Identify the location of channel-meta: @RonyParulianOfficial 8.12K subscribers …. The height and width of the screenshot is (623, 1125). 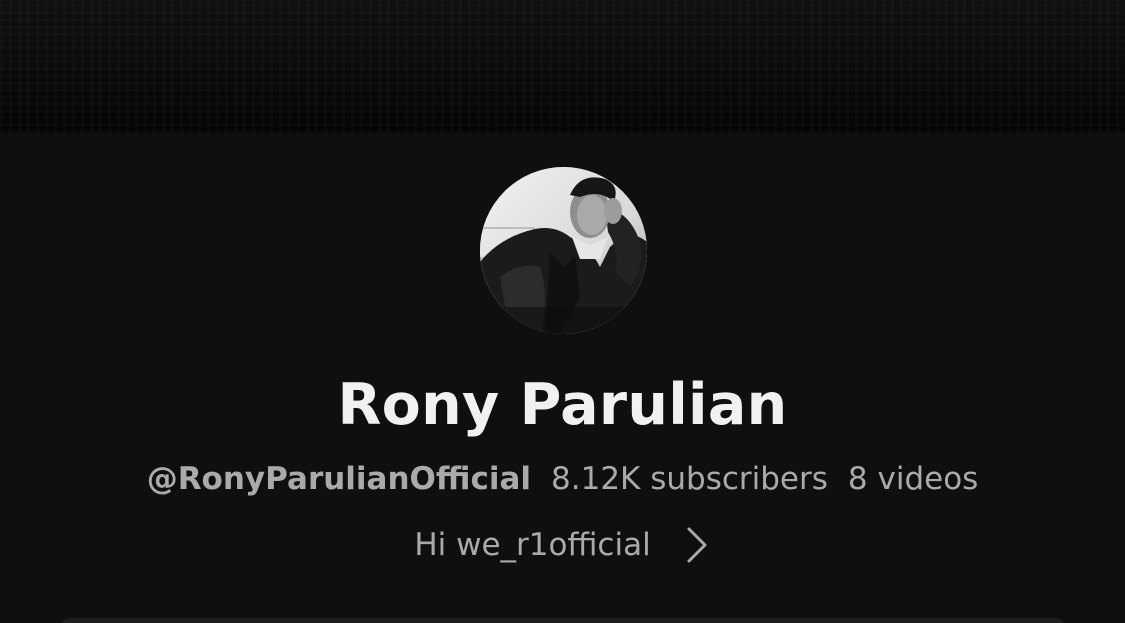
(562, 479).